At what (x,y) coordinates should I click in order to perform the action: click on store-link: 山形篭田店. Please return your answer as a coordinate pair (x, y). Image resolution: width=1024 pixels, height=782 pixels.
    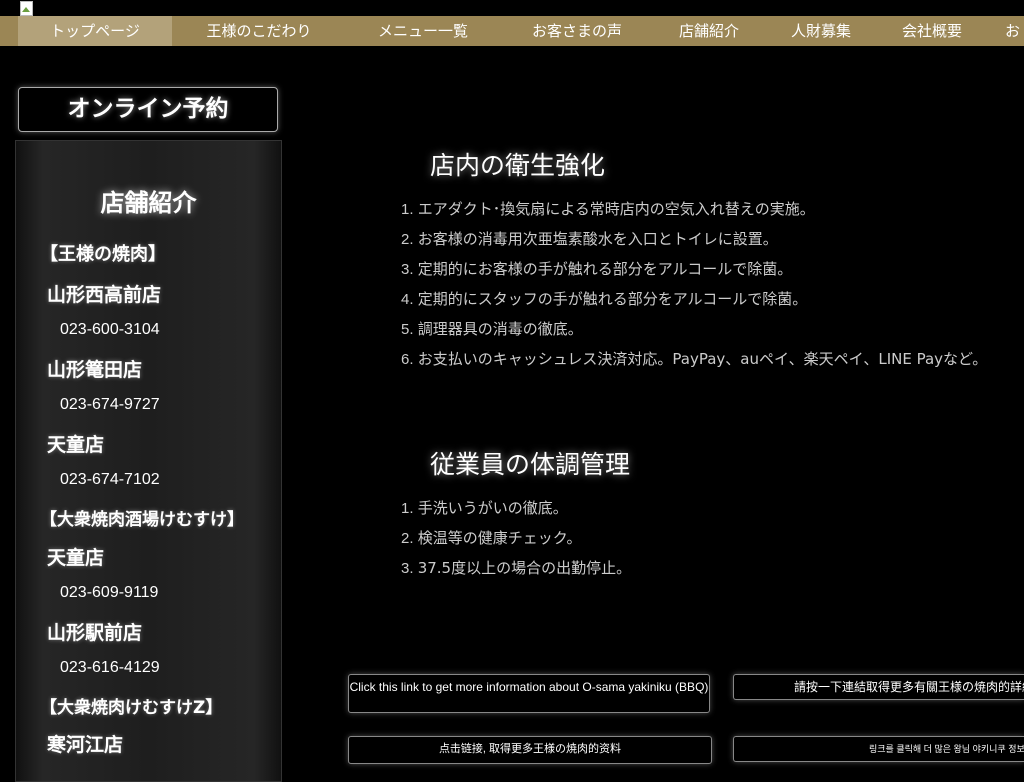
    Looking at the image, I should click on (94, 368).